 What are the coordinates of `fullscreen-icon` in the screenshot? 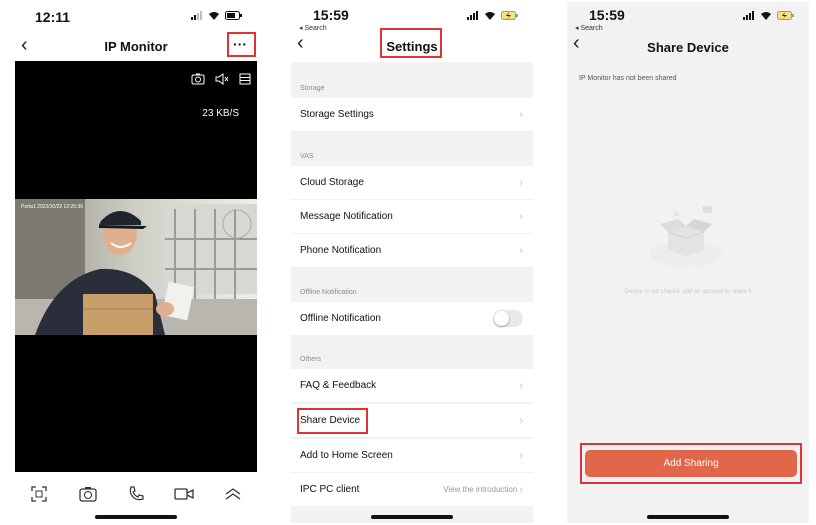 It's located at (39, 494).